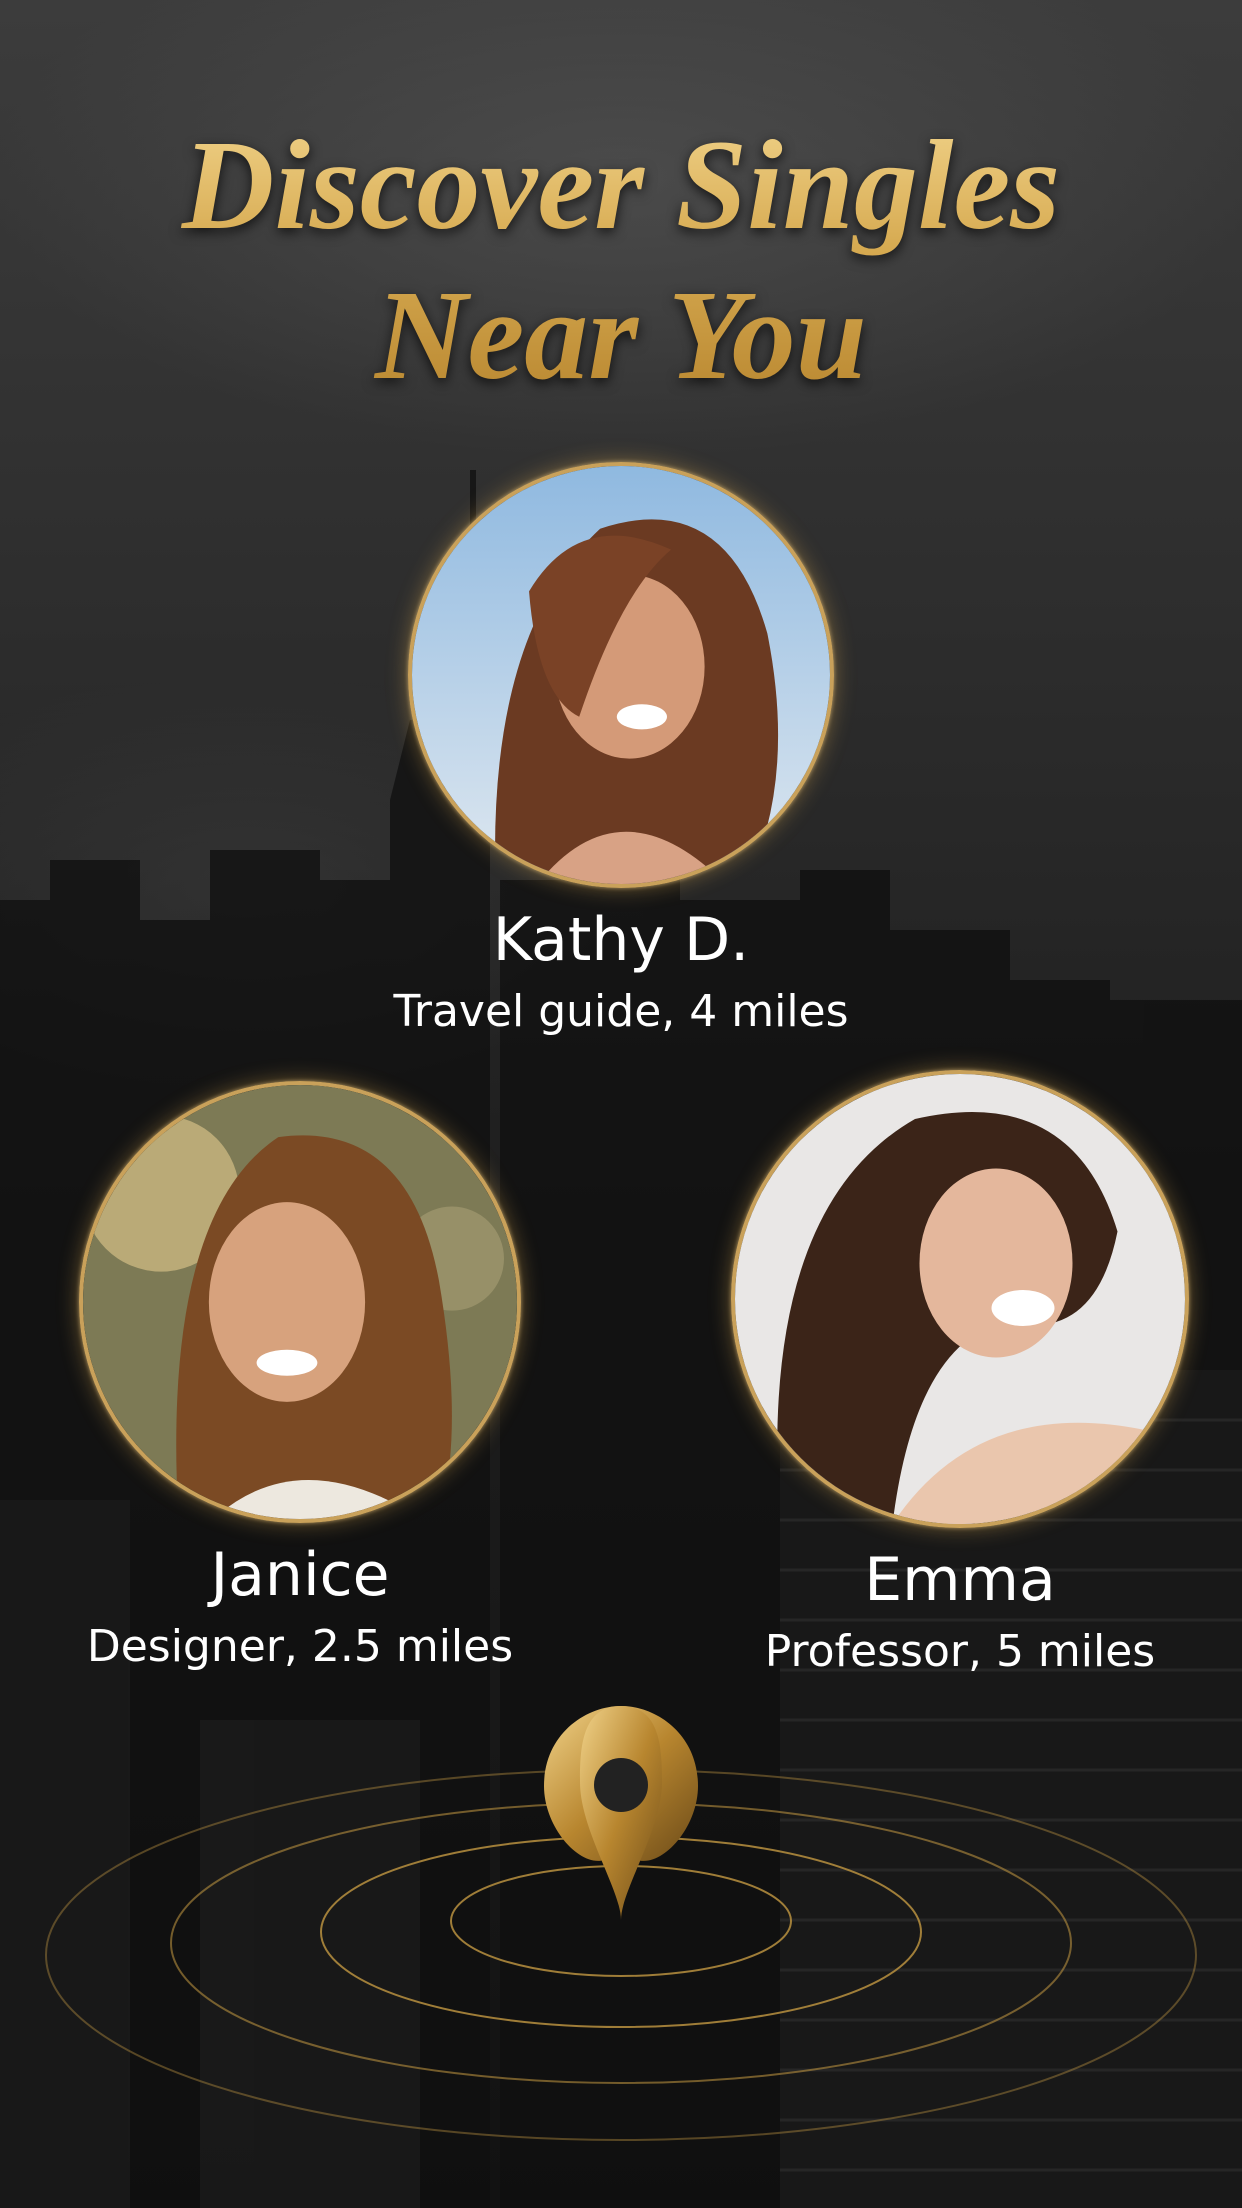 This screenshot has width=1242, height=2208. What do you see at coordinates (300, 1646) in the screenshot?
I see `profile-detail: Designer, 2.5 miles` at bounding box center [300, 1646].